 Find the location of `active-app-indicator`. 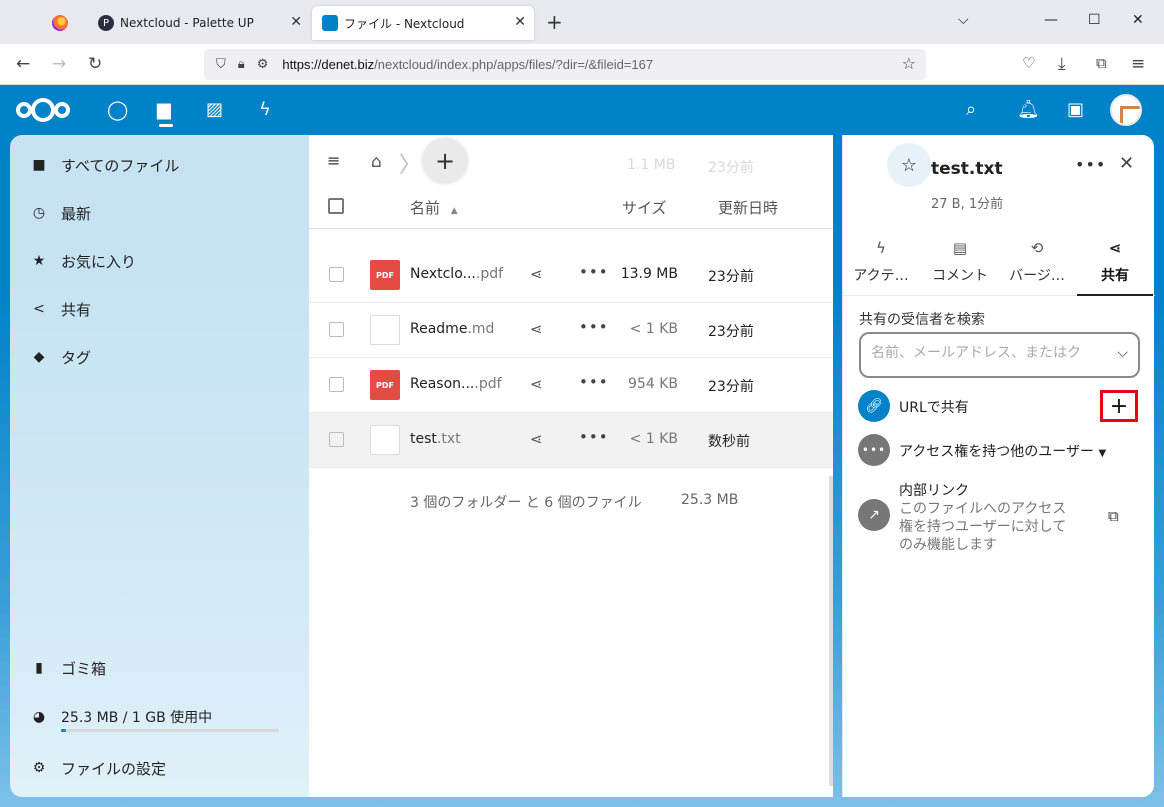

active-app-indicator is located at coordinates (166, 125).